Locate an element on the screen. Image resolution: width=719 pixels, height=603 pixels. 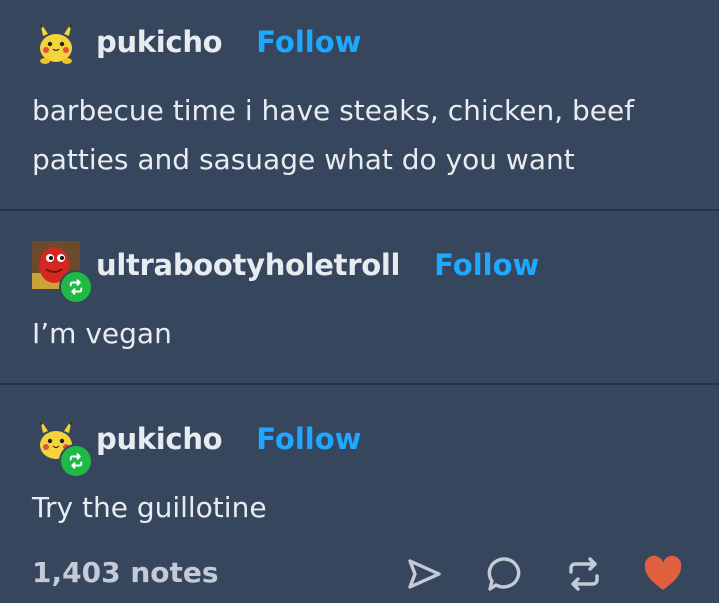
post-text-line: I’m vegan is located at coordinates (102, 333).